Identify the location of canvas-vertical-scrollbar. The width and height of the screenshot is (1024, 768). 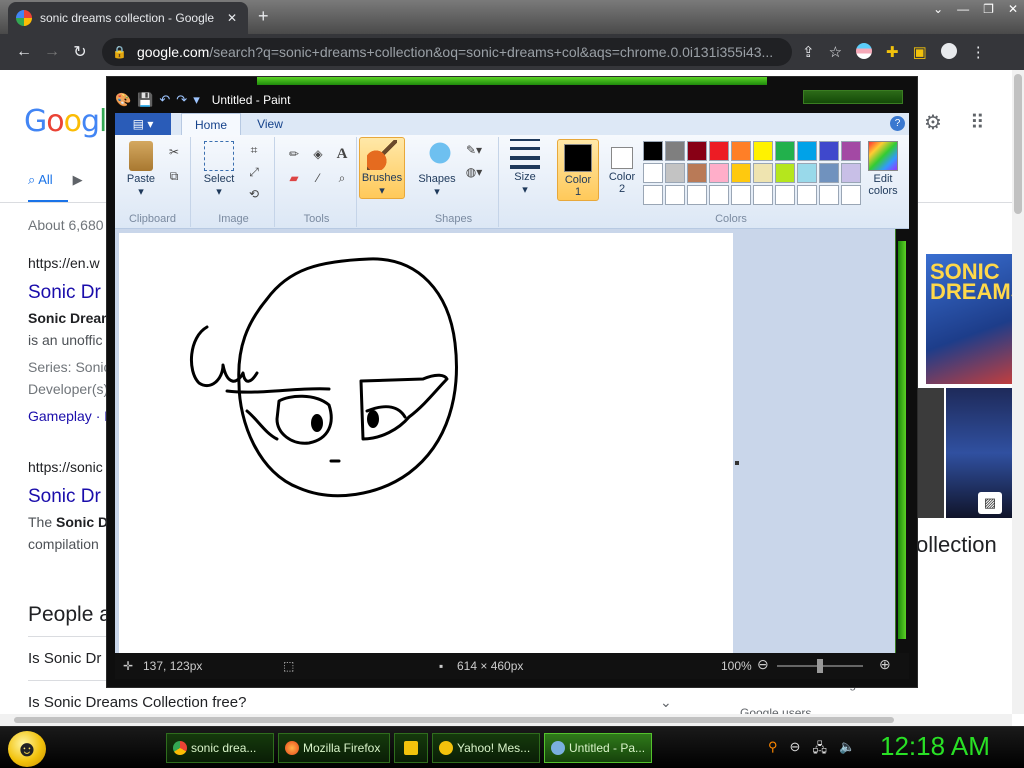
(902, 441).